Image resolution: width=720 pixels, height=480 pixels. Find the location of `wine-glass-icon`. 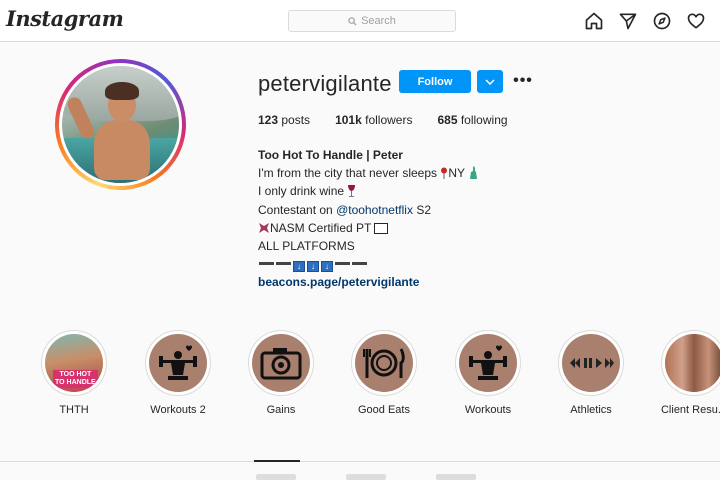

wine-glass-icon is located at coordinates (352, 191).